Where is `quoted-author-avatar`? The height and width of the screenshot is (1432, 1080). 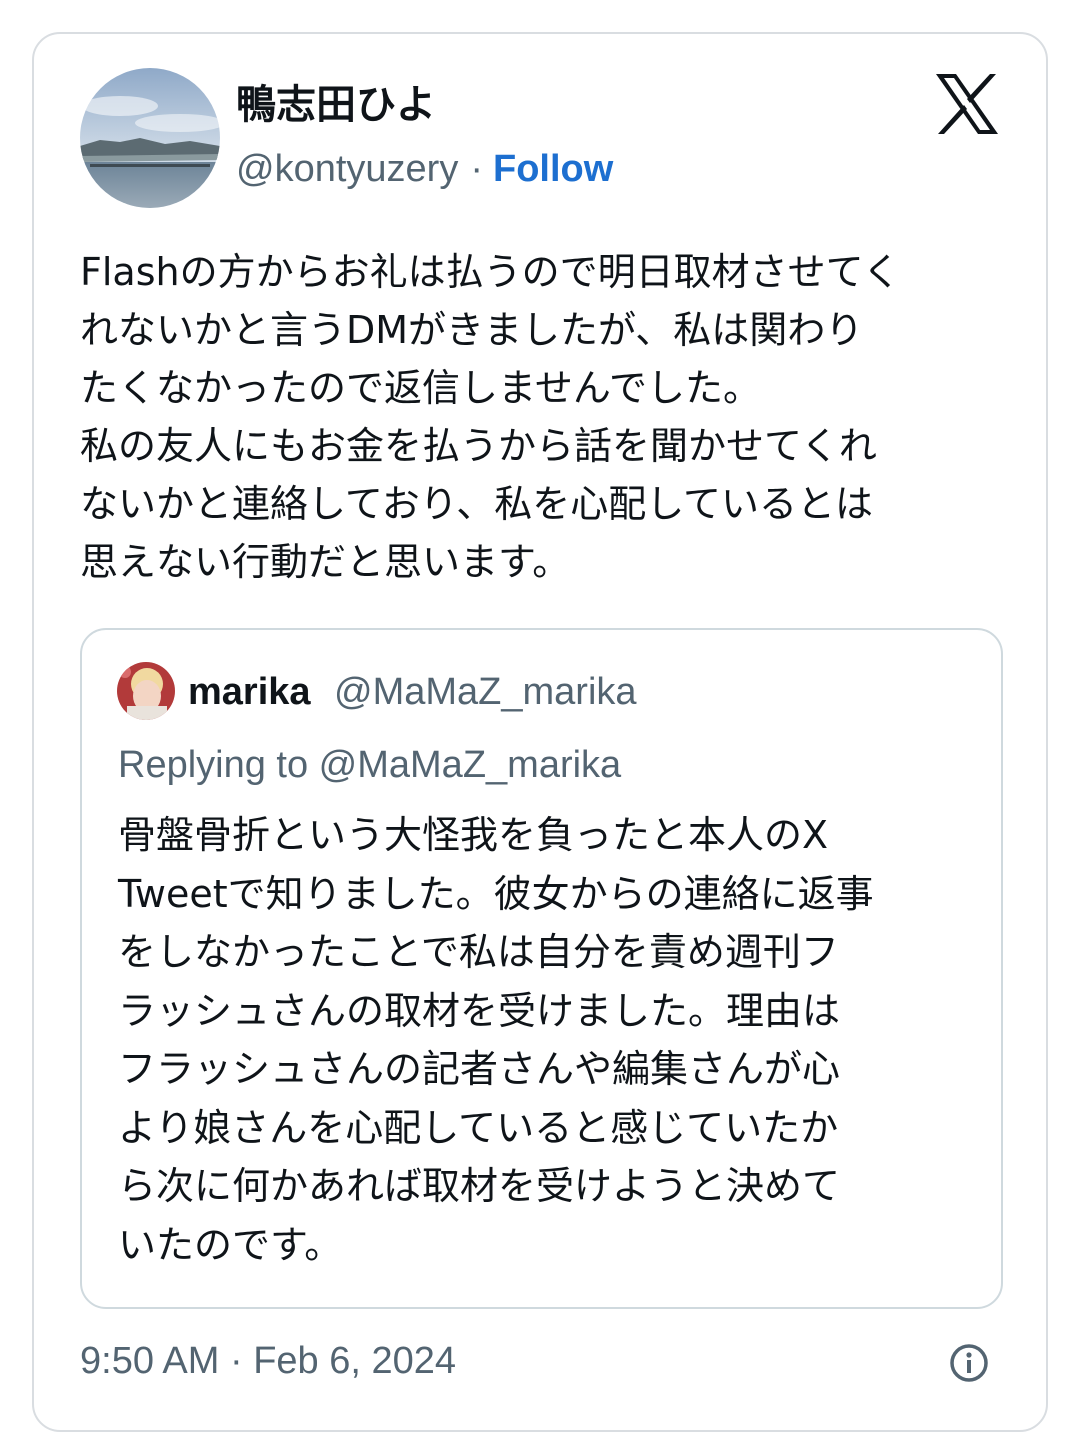
quoted-author-avatar is located at coordinates (146, 691).